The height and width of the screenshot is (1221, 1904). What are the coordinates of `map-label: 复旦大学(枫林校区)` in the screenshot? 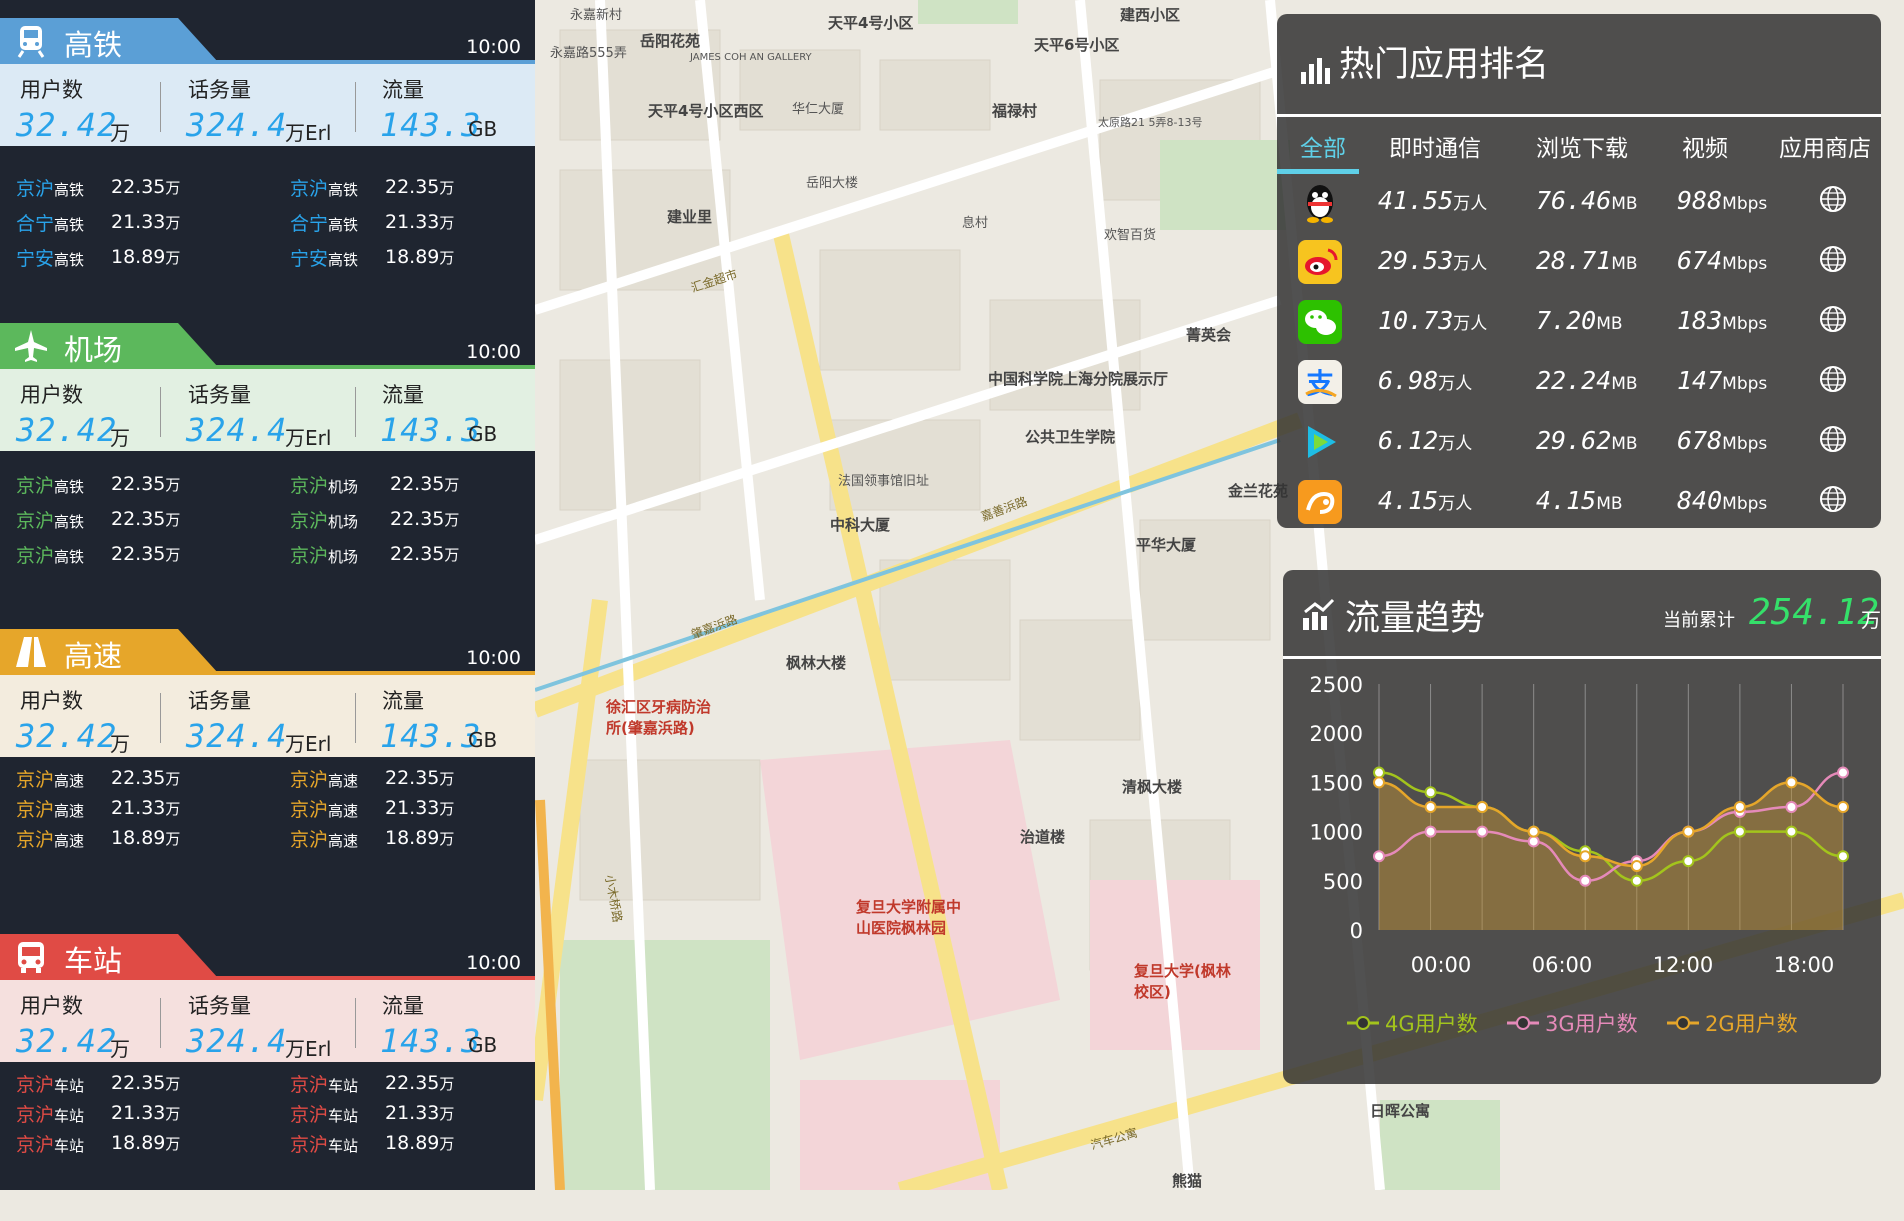 It's located at (1182, 981).